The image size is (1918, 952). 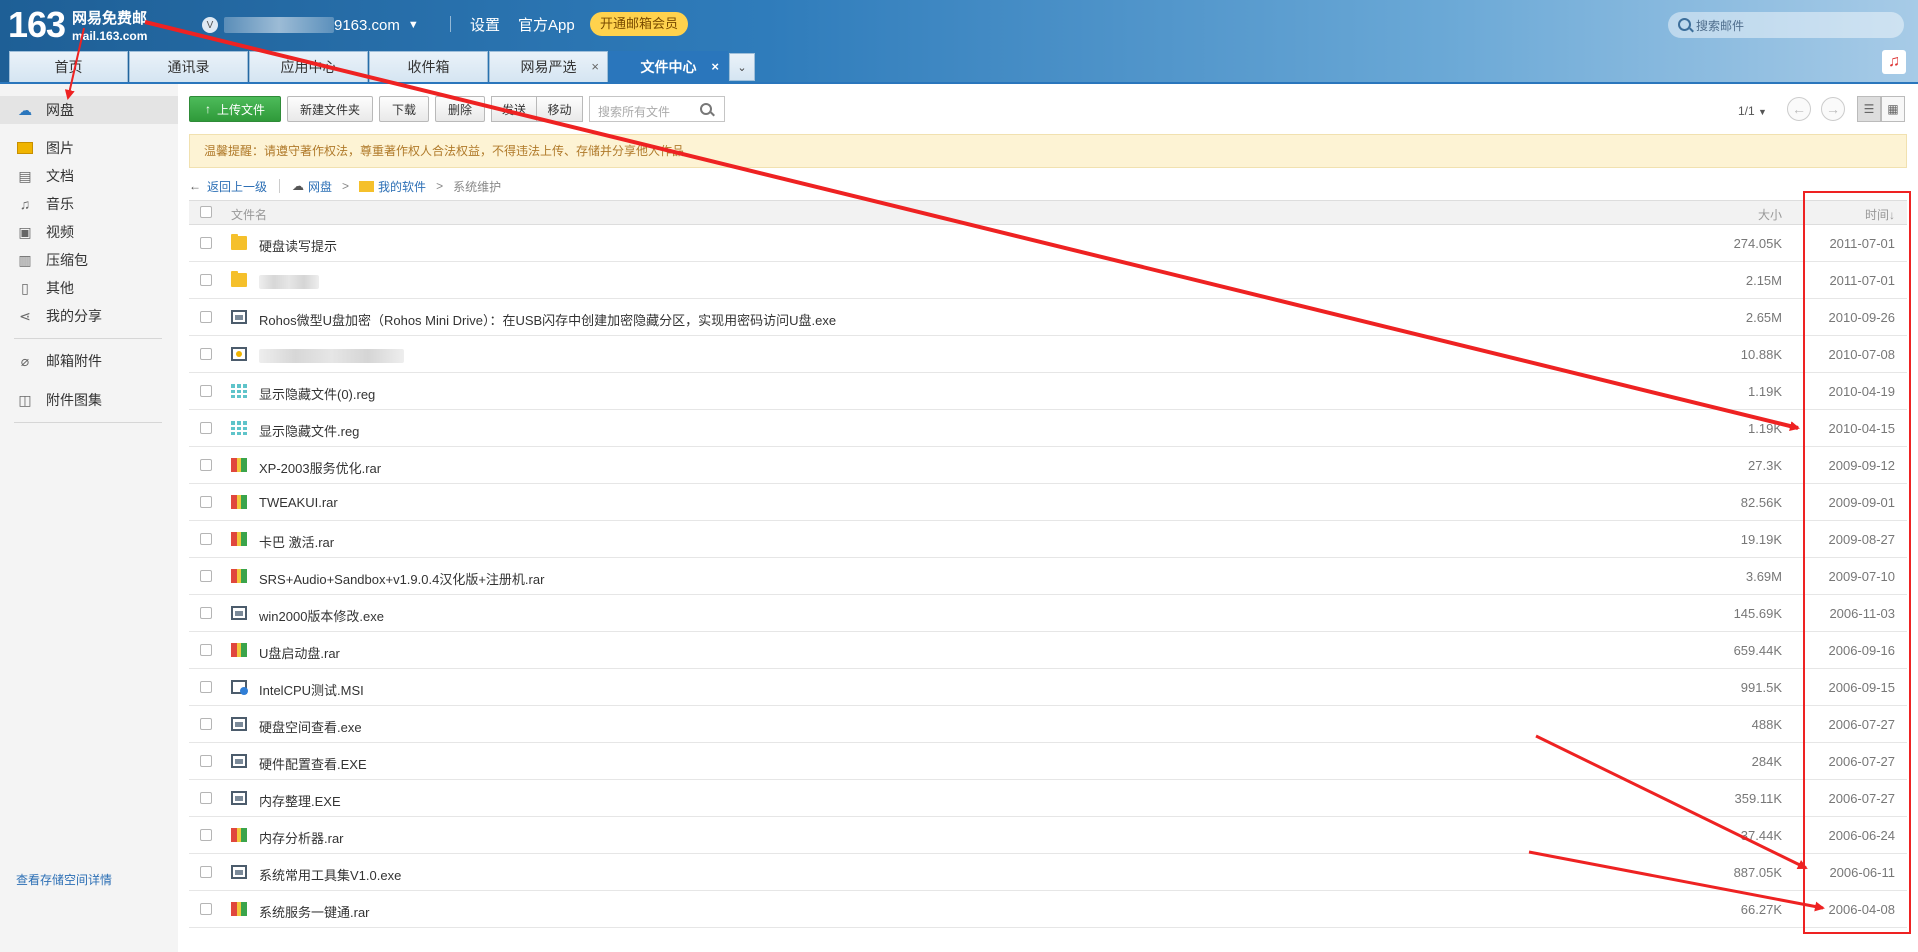 I want to click on select-all-checkbox, so click(x=206, y=212).